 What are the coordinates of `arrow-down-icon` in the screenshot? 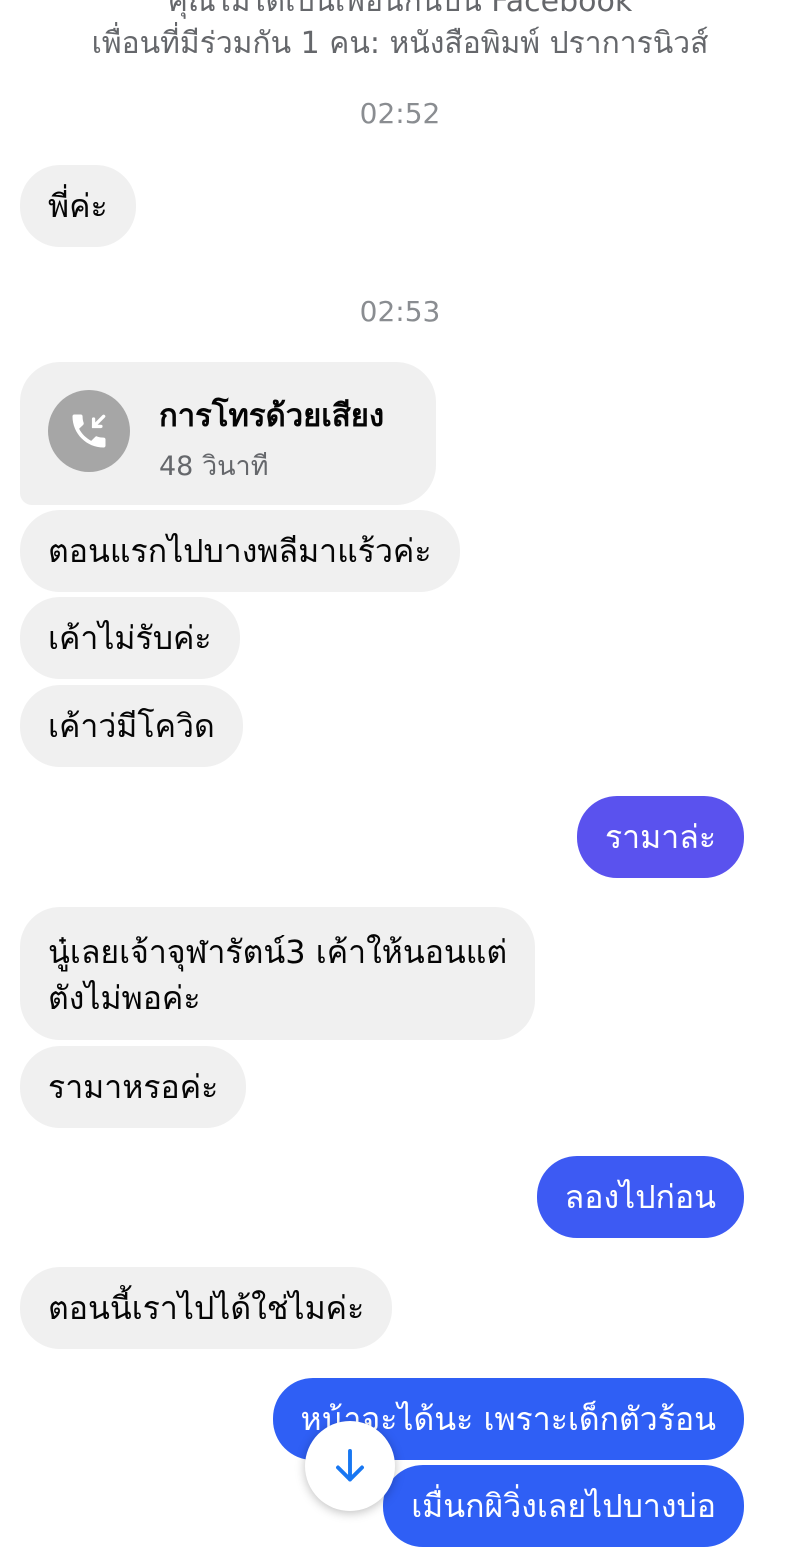 It's located at (350, 1465).